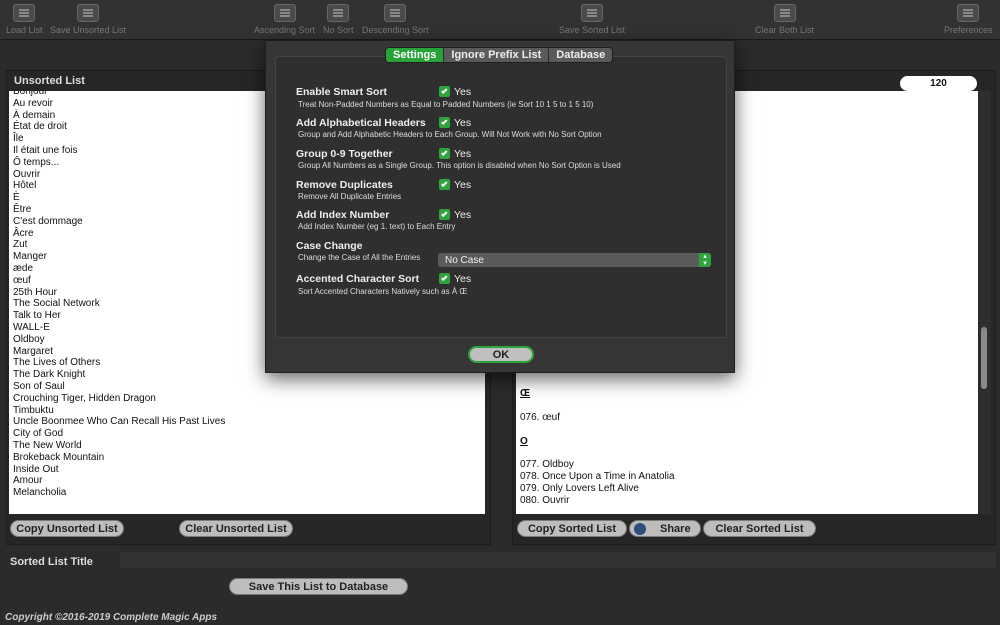 The image size is (1000, 625). Describe the element at coordinates (785, 30) in the screenshot. I see `clear-both-list-label: Clear Both List` at that location.